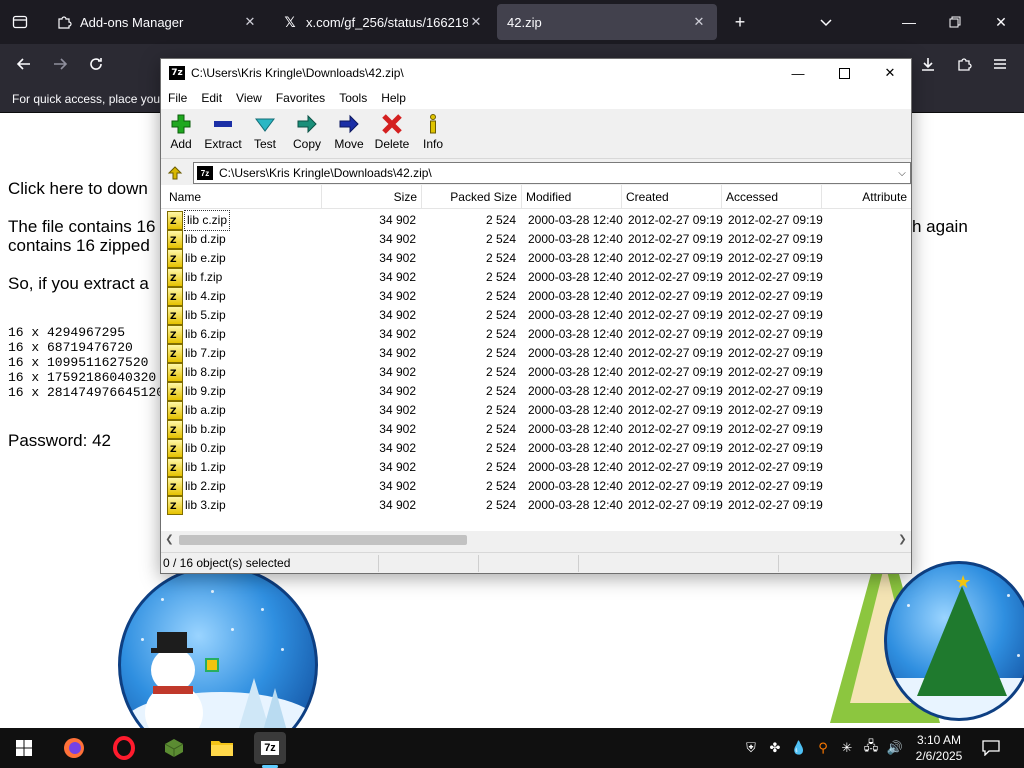 The height and width of the screenshot is (768, 1024). Describe the element at coordinates (372, 197) in the screenshot. I see `column-size: Size` at that location.